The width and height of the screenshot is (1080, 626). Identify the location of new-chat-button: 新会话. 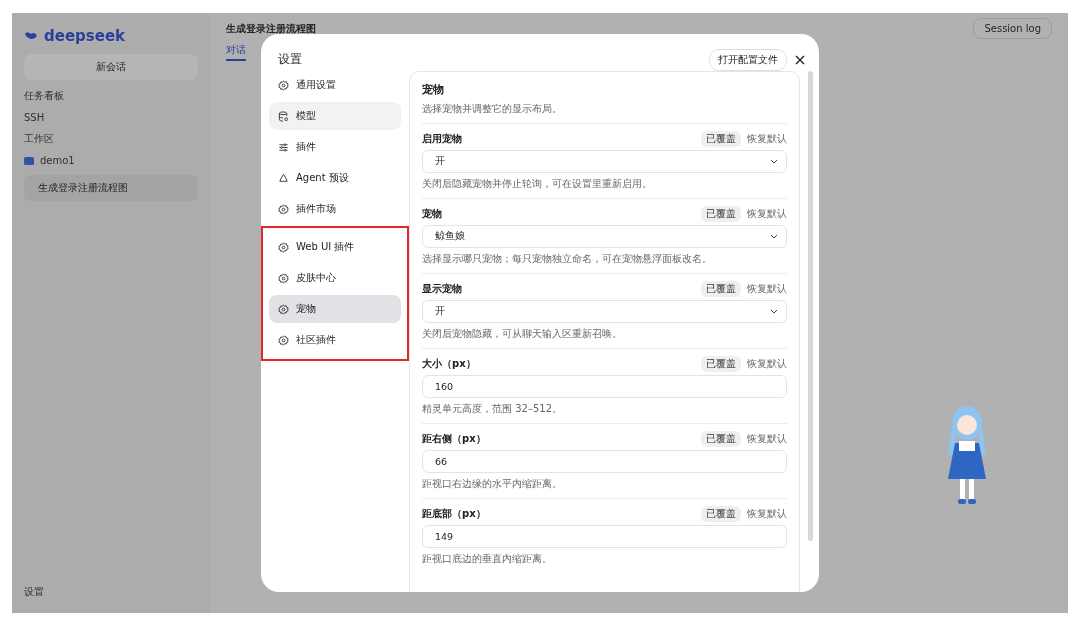
(111, 67).